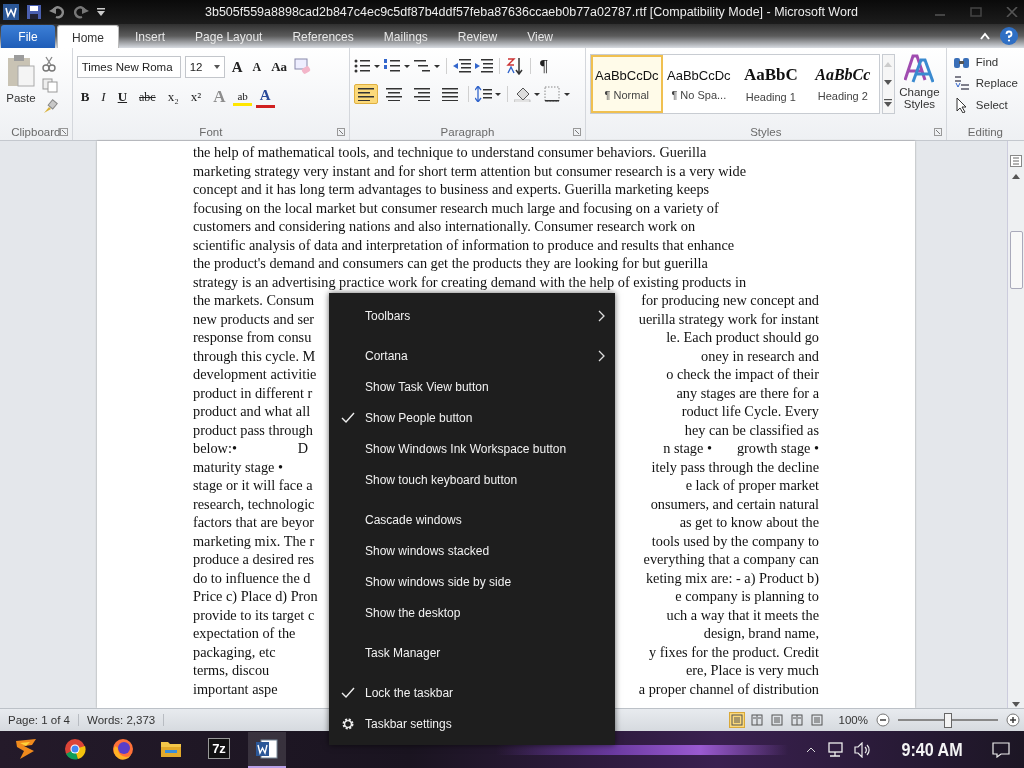 This screenshot has height=768, width=1024. Describe the element at coordinates (1013, 720) in the screenshot. I see `zoom-in-icon` at that location.